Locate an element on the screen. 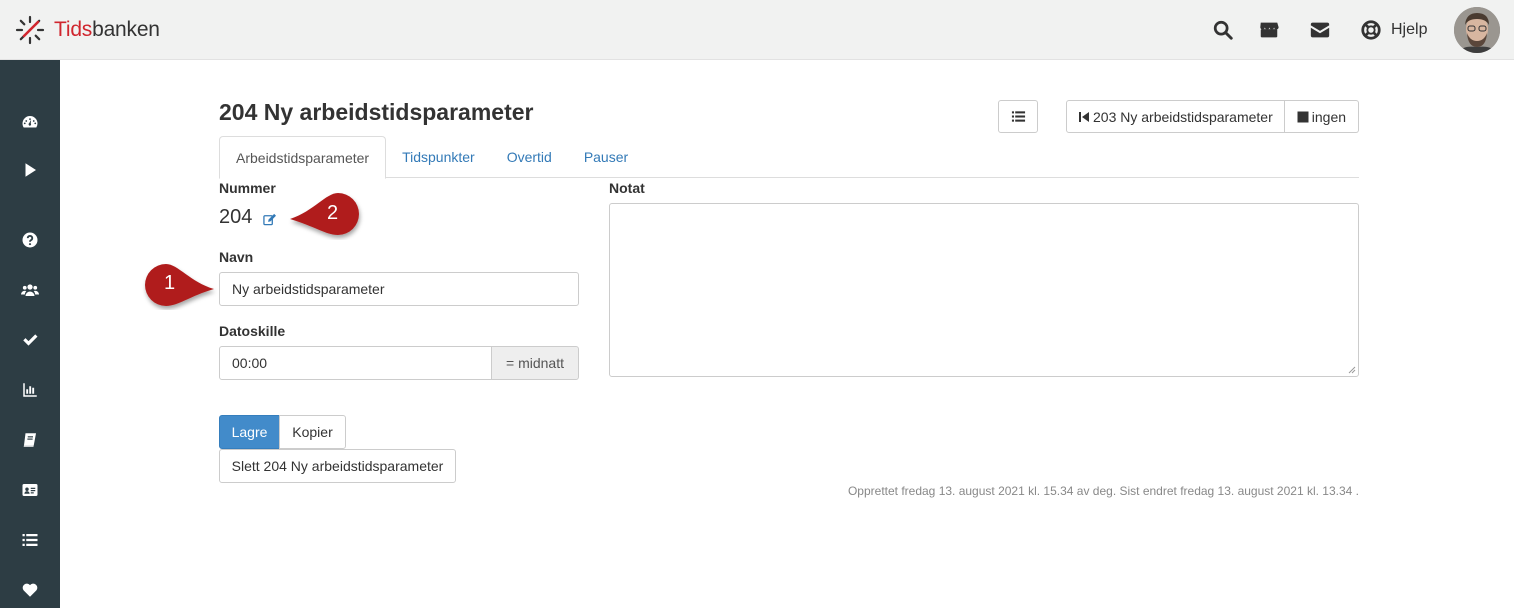  callout-2-number: 2 is located at coordinates (333, 213).